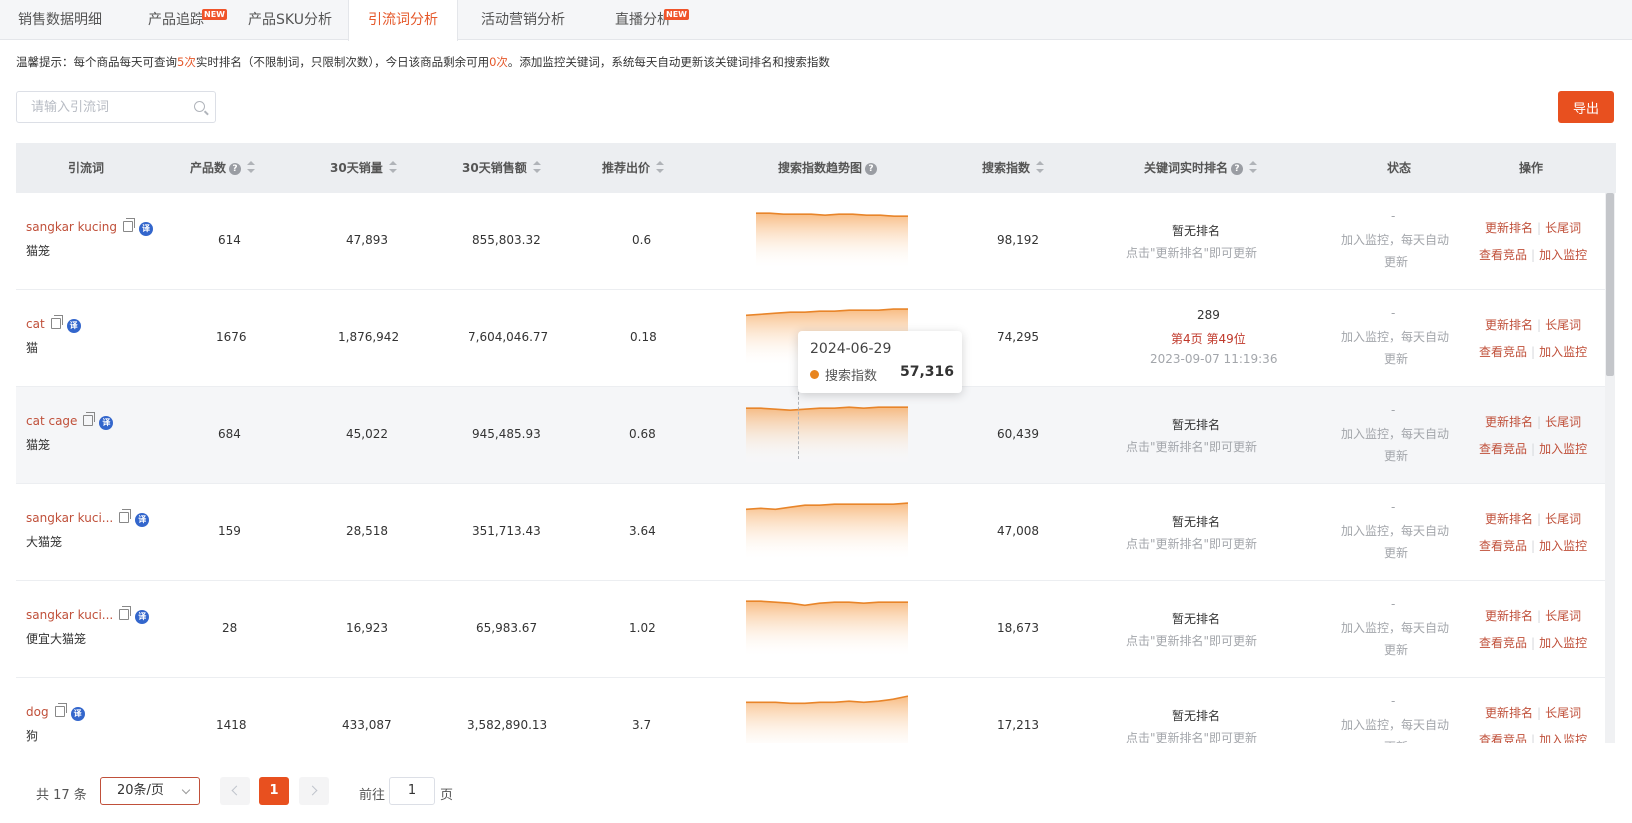 The width and height of the screenshot is (1632, 823). Describe the element at coordinates (314, 791) in the screenshot. I see `next-page-button` at that location.